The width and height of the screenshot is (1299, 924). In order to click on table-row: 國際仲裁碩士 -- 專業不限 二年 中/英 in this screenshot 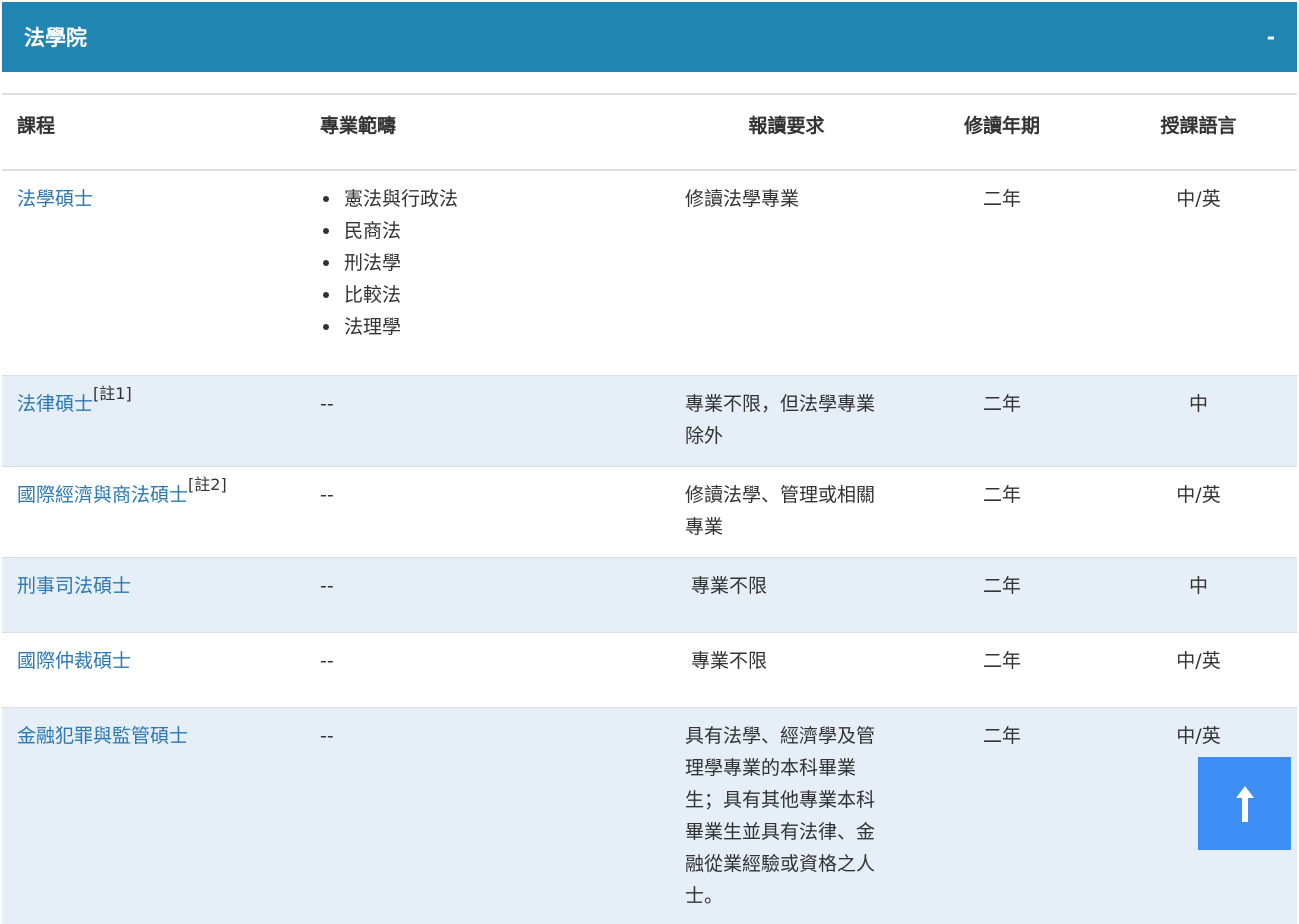, I will do `click(649, 669)`.